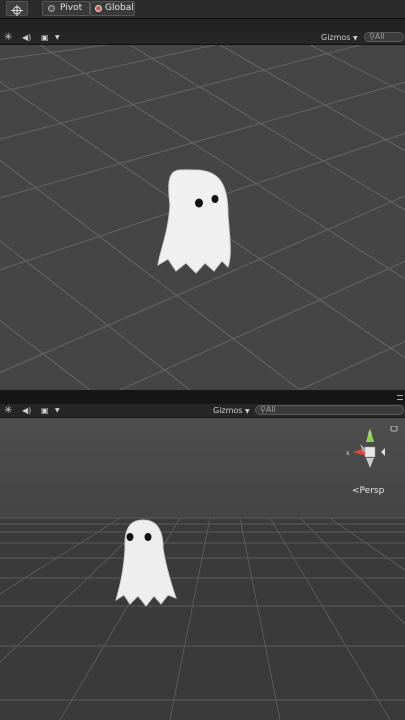 The height and width of the screenshot is (720, 405). What do you see at coordinates (71, 8) in the screenshot?
I see `pivot-label: Pivot` at bounding box center [71, 8].